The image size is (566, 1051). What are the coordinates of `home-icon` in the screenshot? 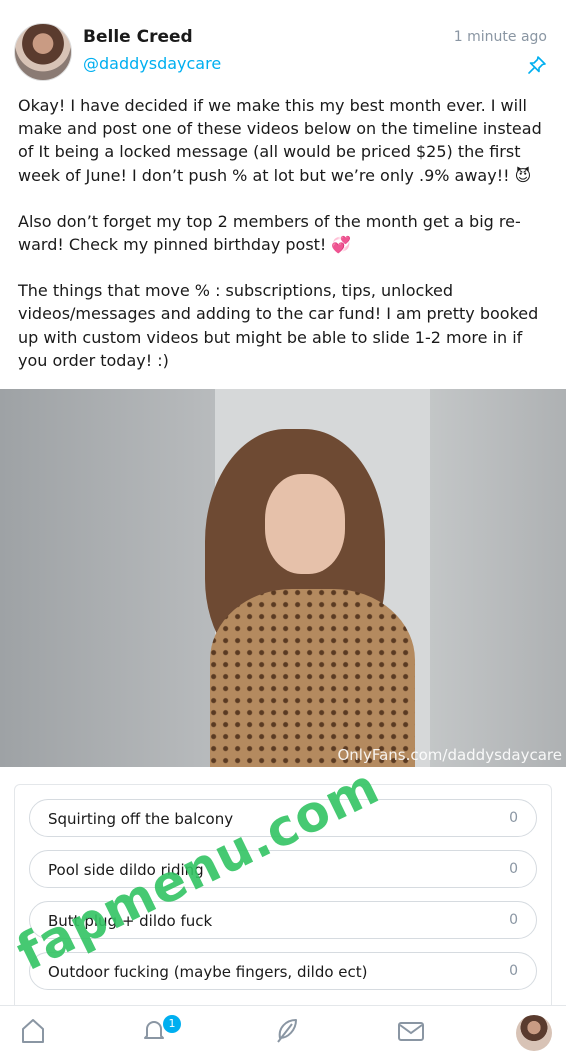 It's located at (33, 1030).